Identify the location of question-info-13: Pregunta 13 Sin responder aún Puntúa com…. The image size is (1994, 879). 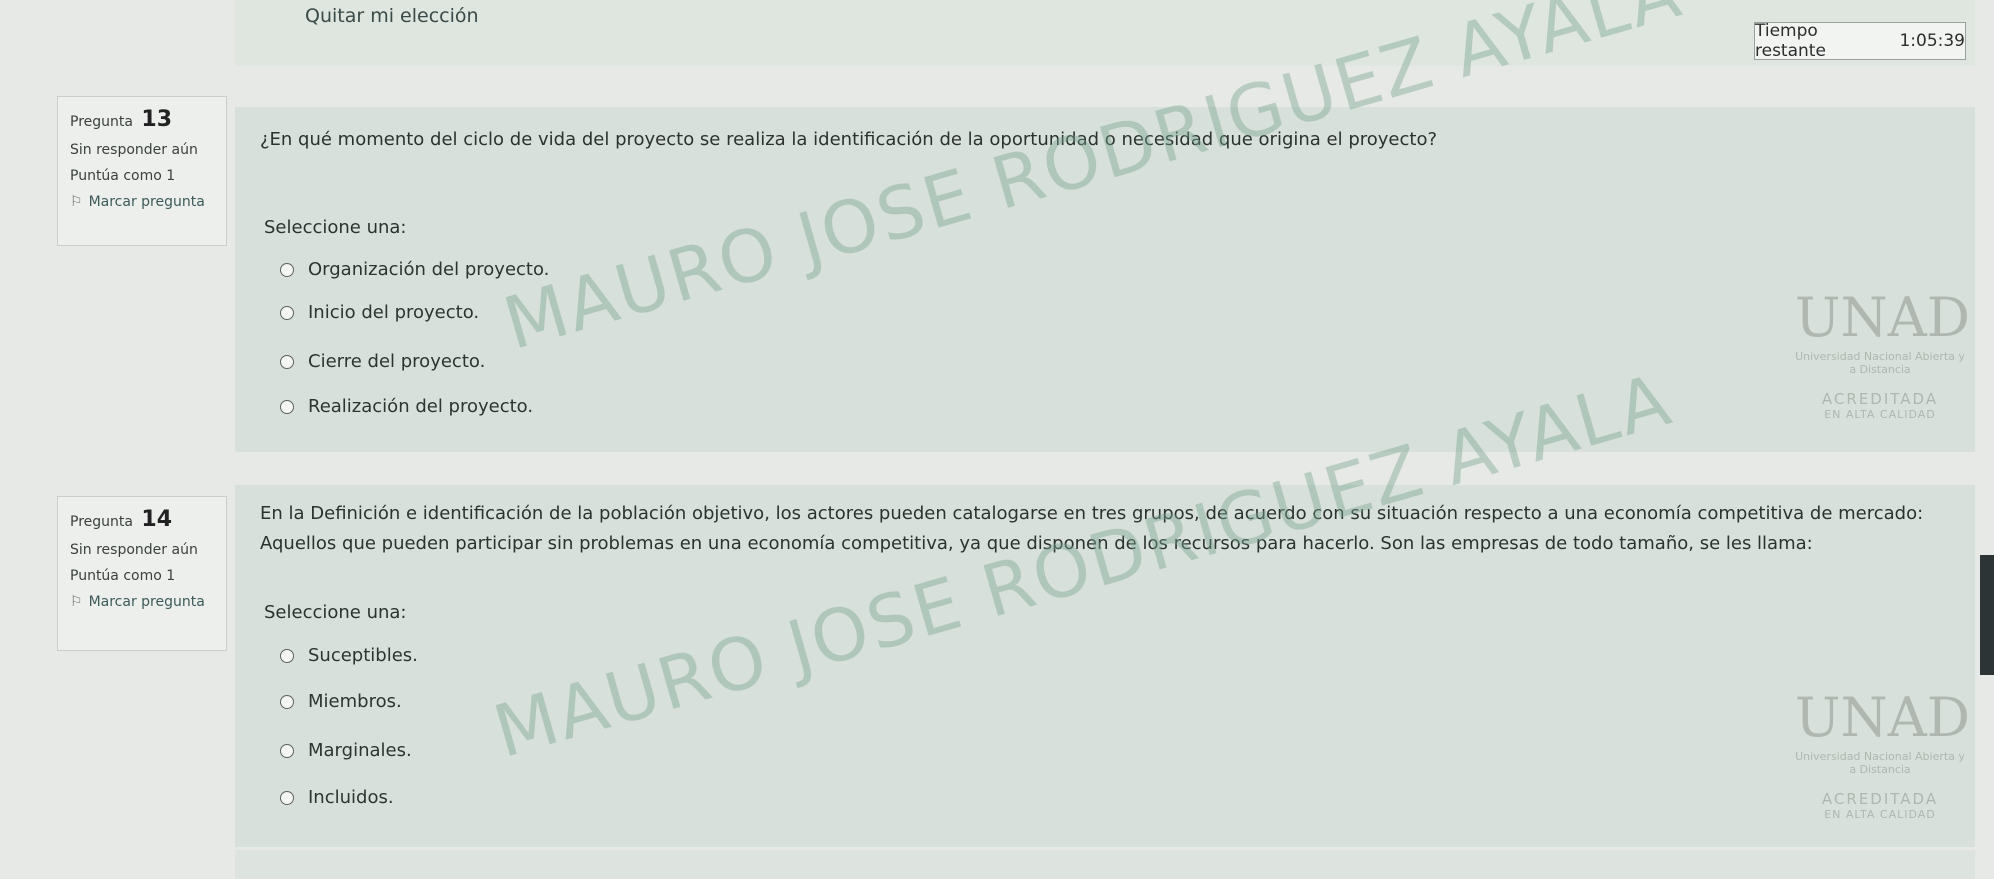
(142, 171).